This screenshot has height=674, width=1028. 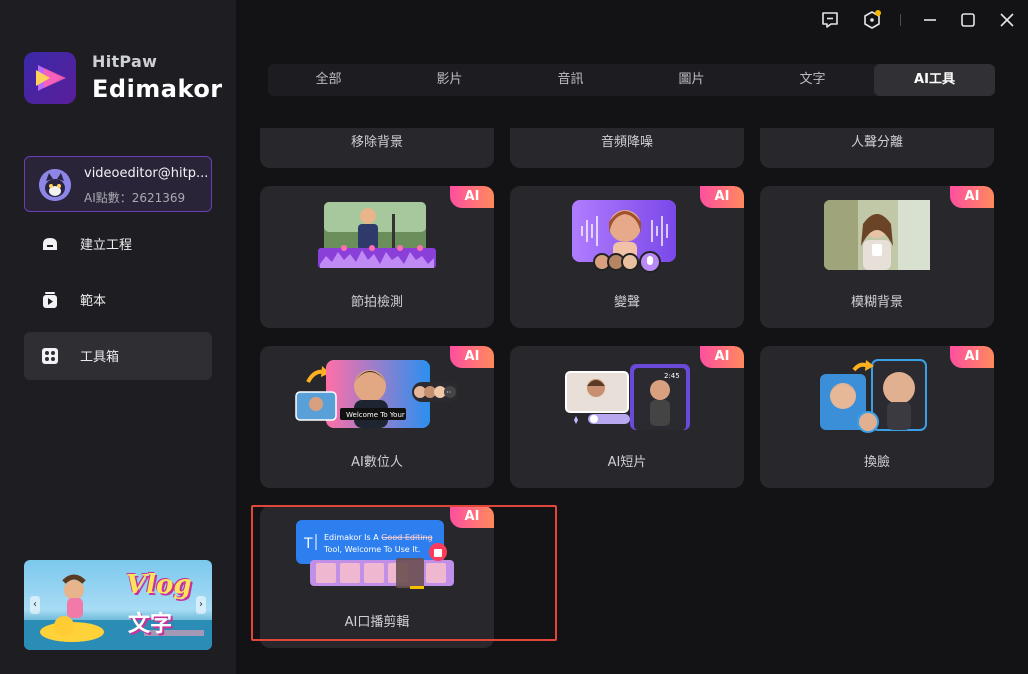 I want to click on minimize-icon, so click(x=930, y=20).